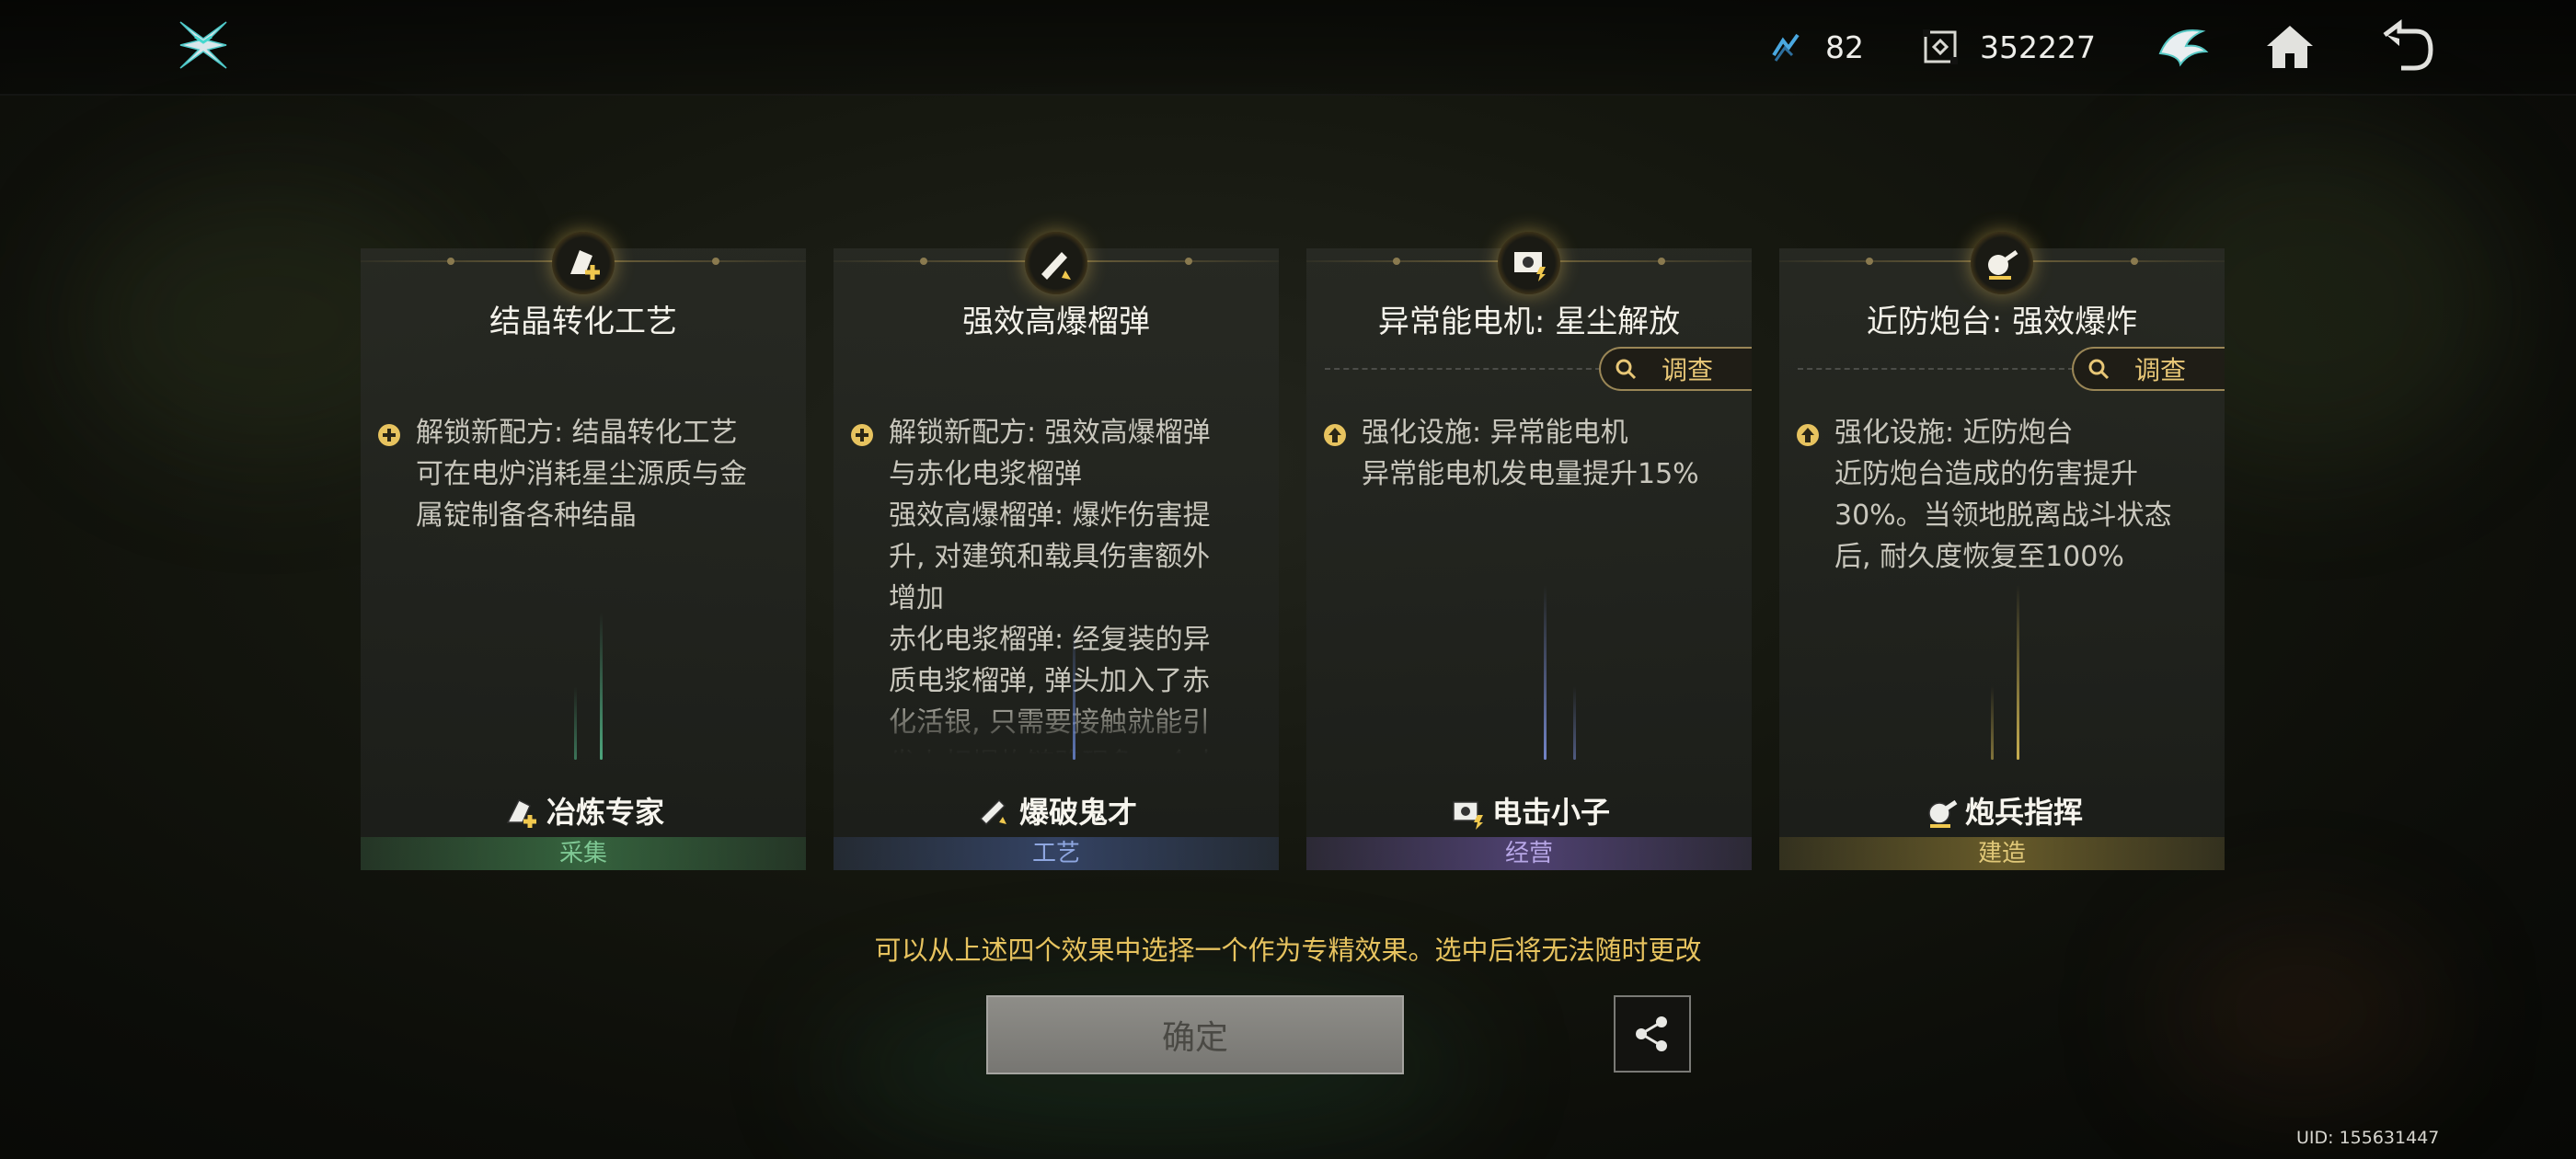 The width and height of the screenshot is (2576, 1159). I want to click on confirm-button: 确定, so click(1195, 1034).